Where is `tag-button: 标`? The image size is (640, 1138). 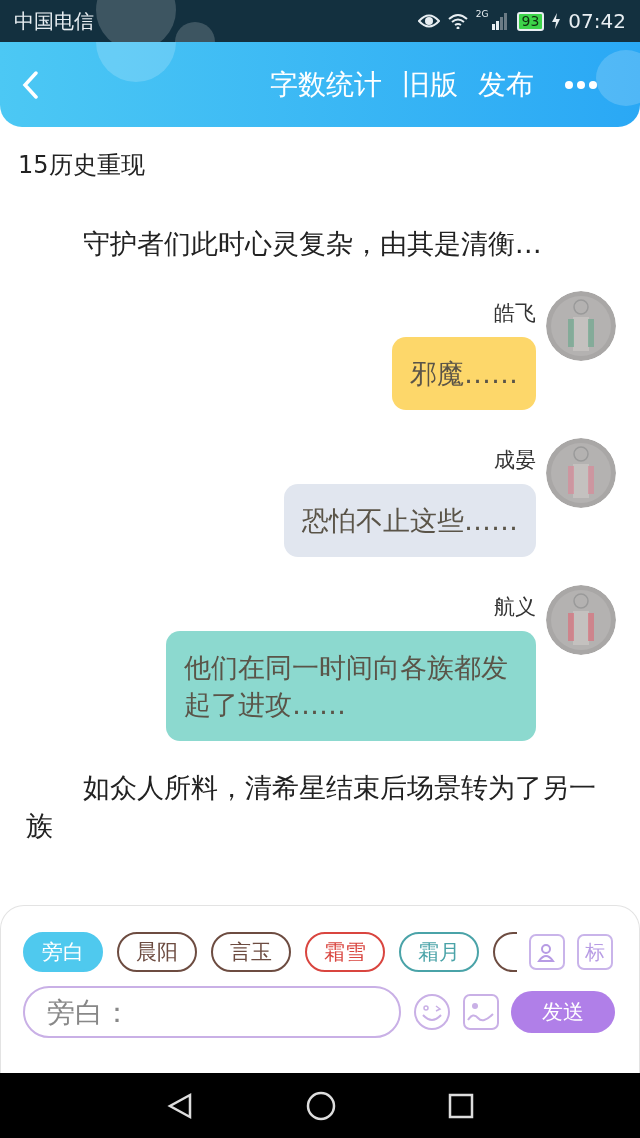 tag-button: 标 is located at coordinates (595, 952).